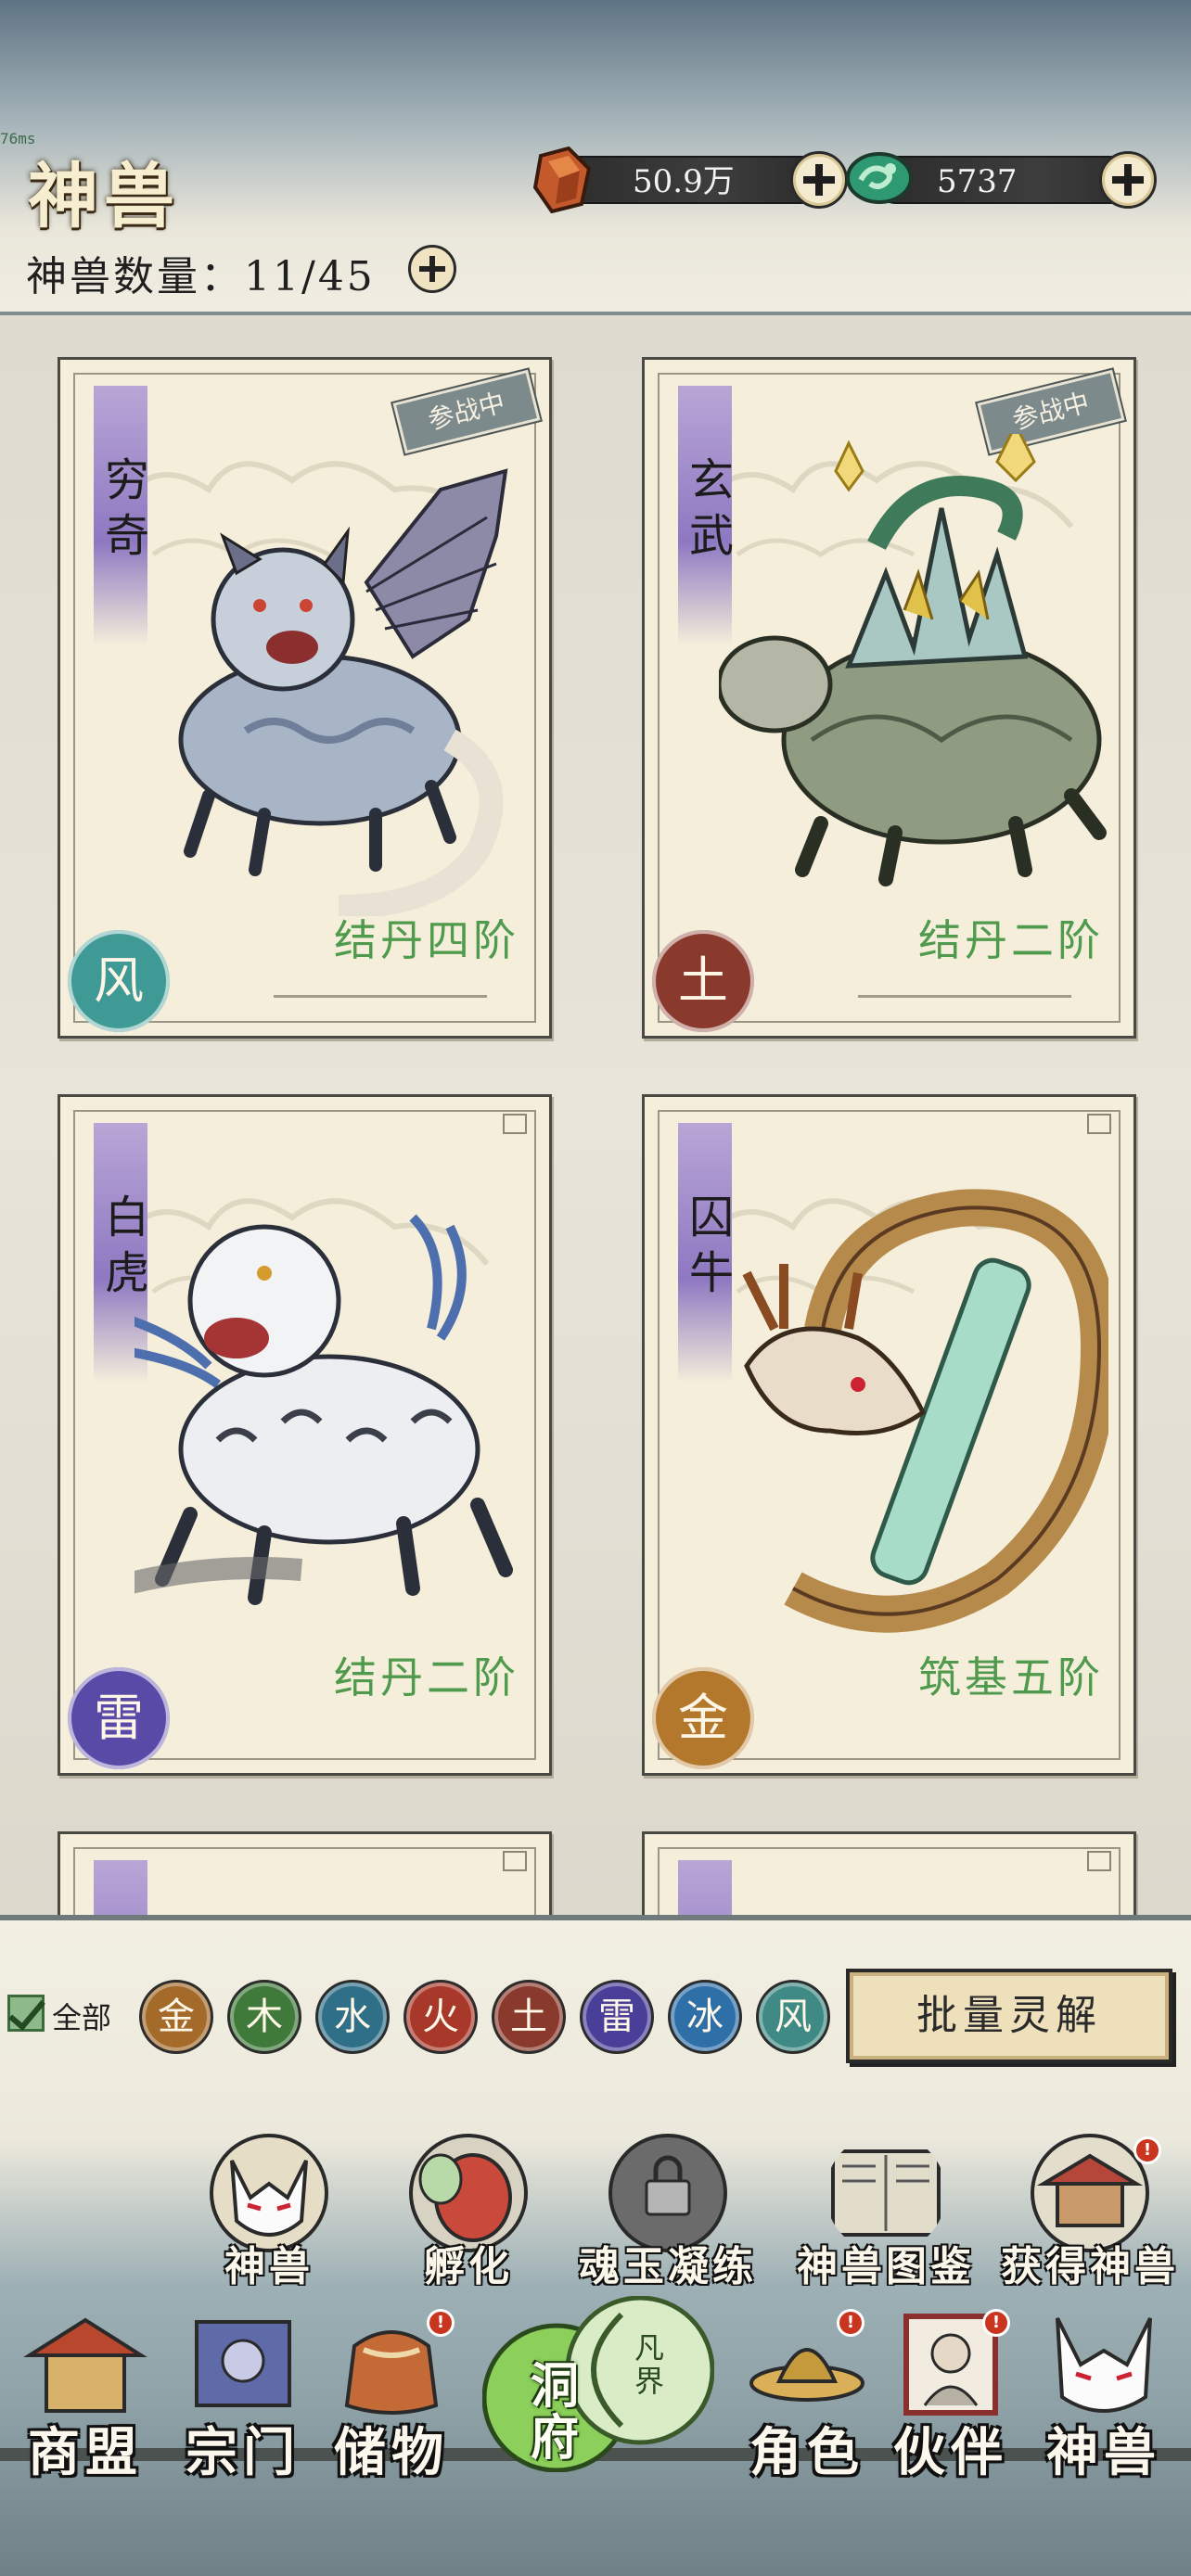  I want to click on earth-element-icon: 土, so click(703, 981).